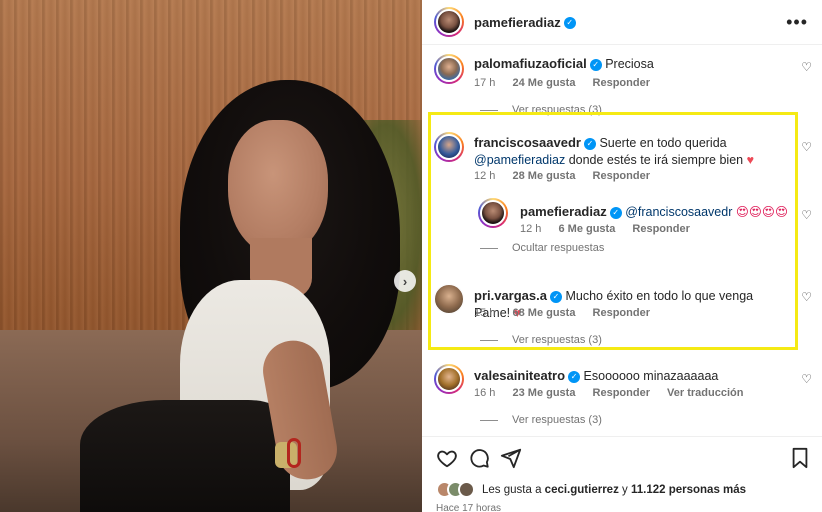  Describe the element at coordinates (485, 393) in the screenshot. I see `comment-time: 16 h` at that location.